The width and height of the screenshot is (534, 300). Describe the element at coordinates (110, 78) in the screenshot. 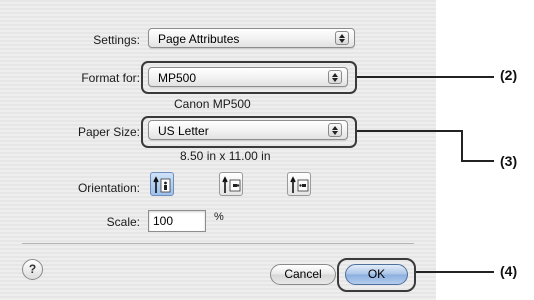

I see `format-for-label: Format for:` at that location.